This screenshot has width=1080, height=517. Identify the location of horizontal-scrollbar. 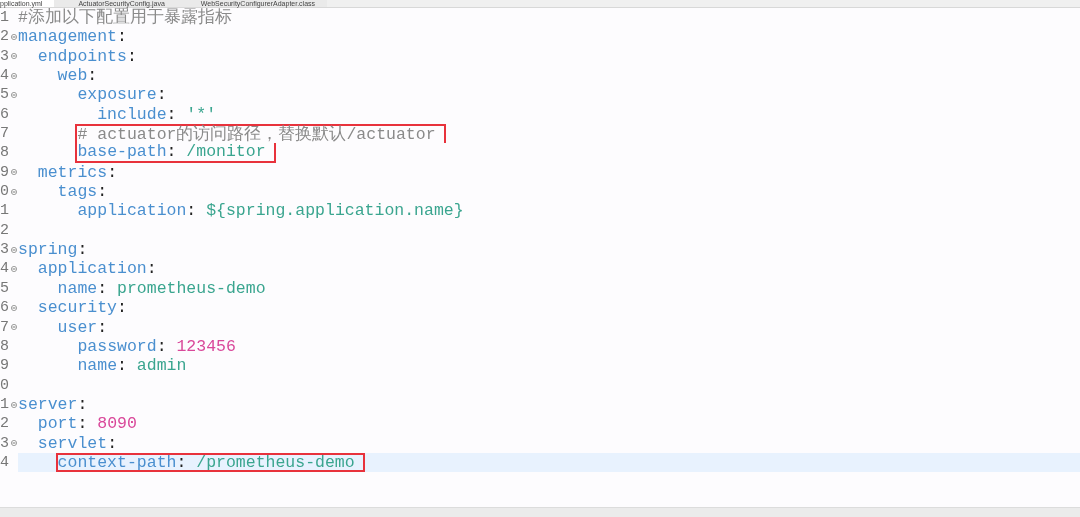
(540, 512).